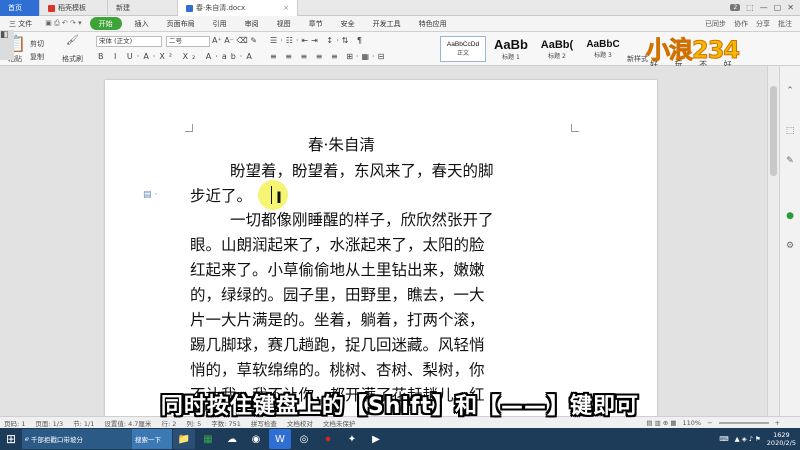 The width and height of the screenshot is (800, 450). Describe the element at coordinates (256, 439) in the screenshot. I see `taskbar-qq-icon: ◉` at that location.